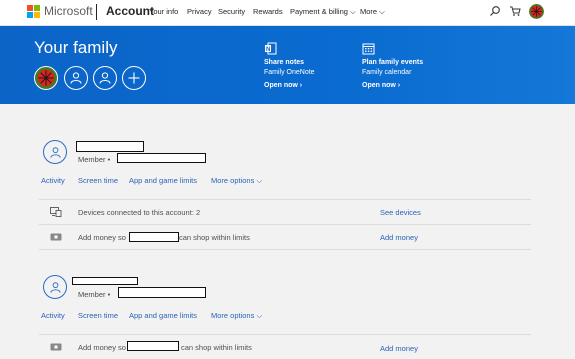 The width and height of the screenshot is (575, 359). I want to click on calendar-icon, so click(368, 49).